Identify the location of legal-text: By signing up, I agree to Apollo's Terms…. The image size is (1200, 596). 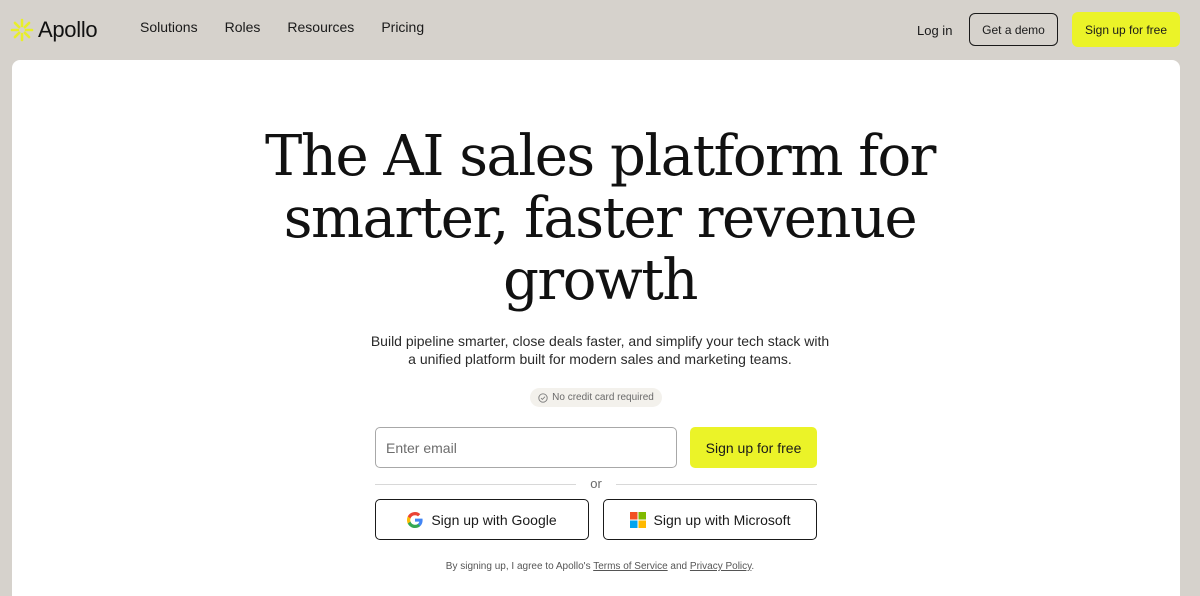
(600, 566).